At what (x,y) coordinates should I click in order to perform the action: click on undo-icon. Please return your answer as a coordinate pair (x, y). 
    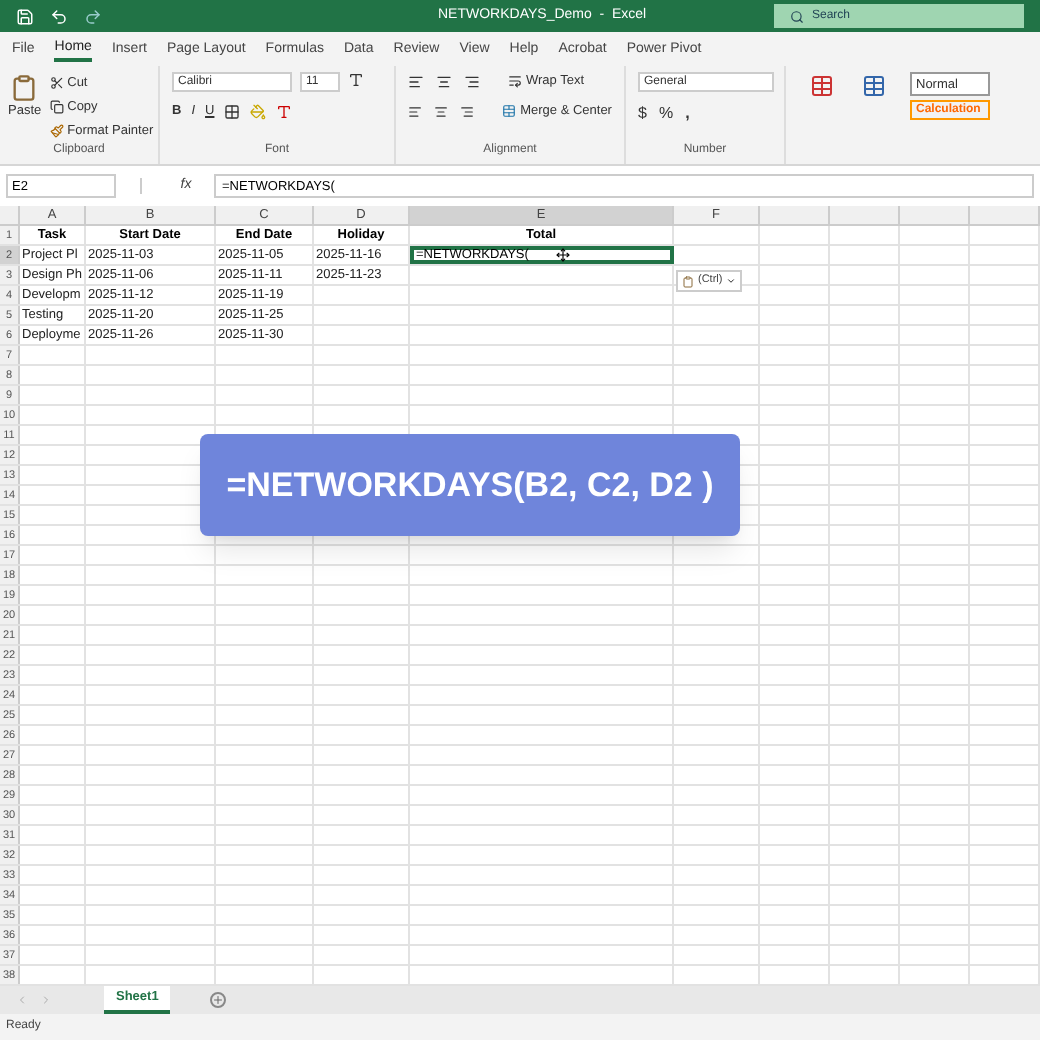
    Looking at the image, I should click on (59, 16).